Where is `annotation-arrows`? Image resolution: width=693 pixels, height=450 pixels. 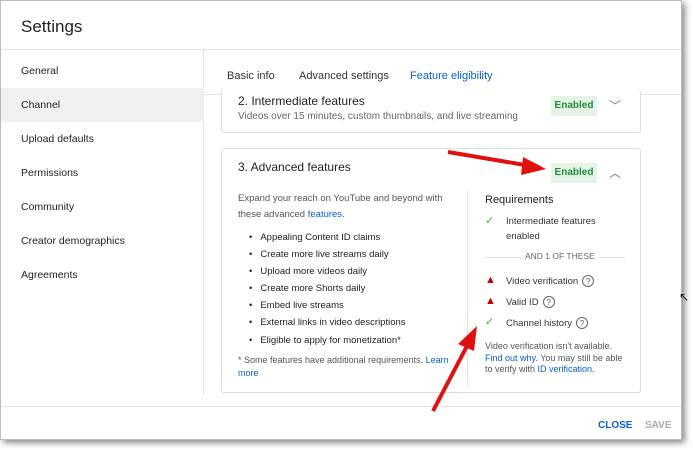
annotation-arrows is located at coordinates (488, 281).